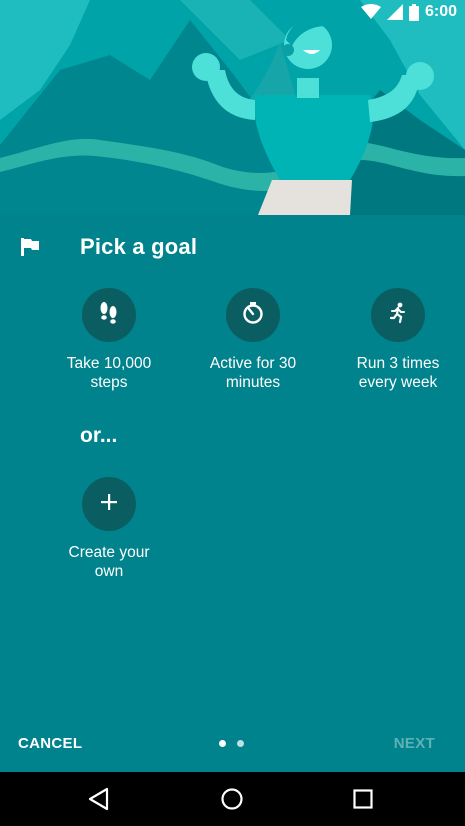 The height and width of the screenshot is (826, 465). I want to click on goal-label: Active for 30 minutes, so click(253, 373).